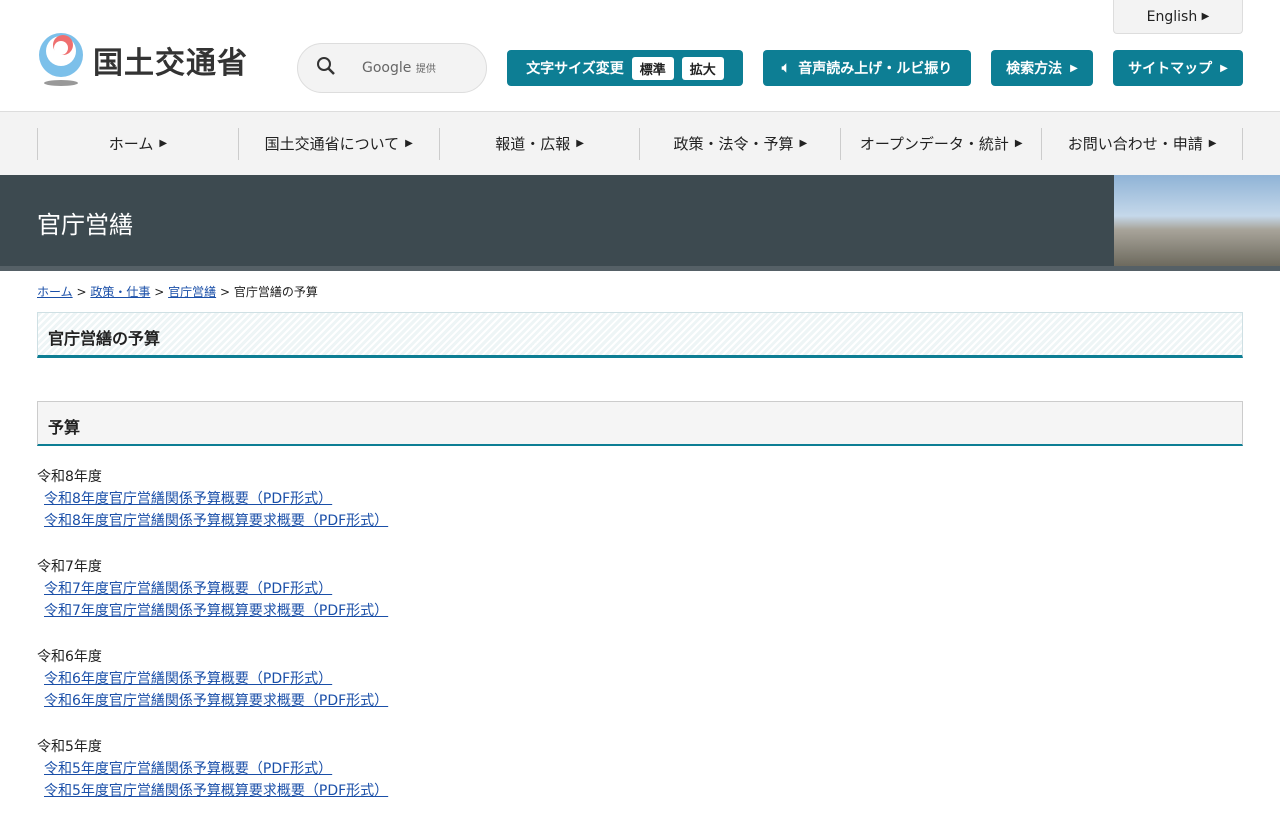 Image resolution: width=1280 pixels, height=826 pixels. I want to click on logo-emblem-icon, so click(61, 60).